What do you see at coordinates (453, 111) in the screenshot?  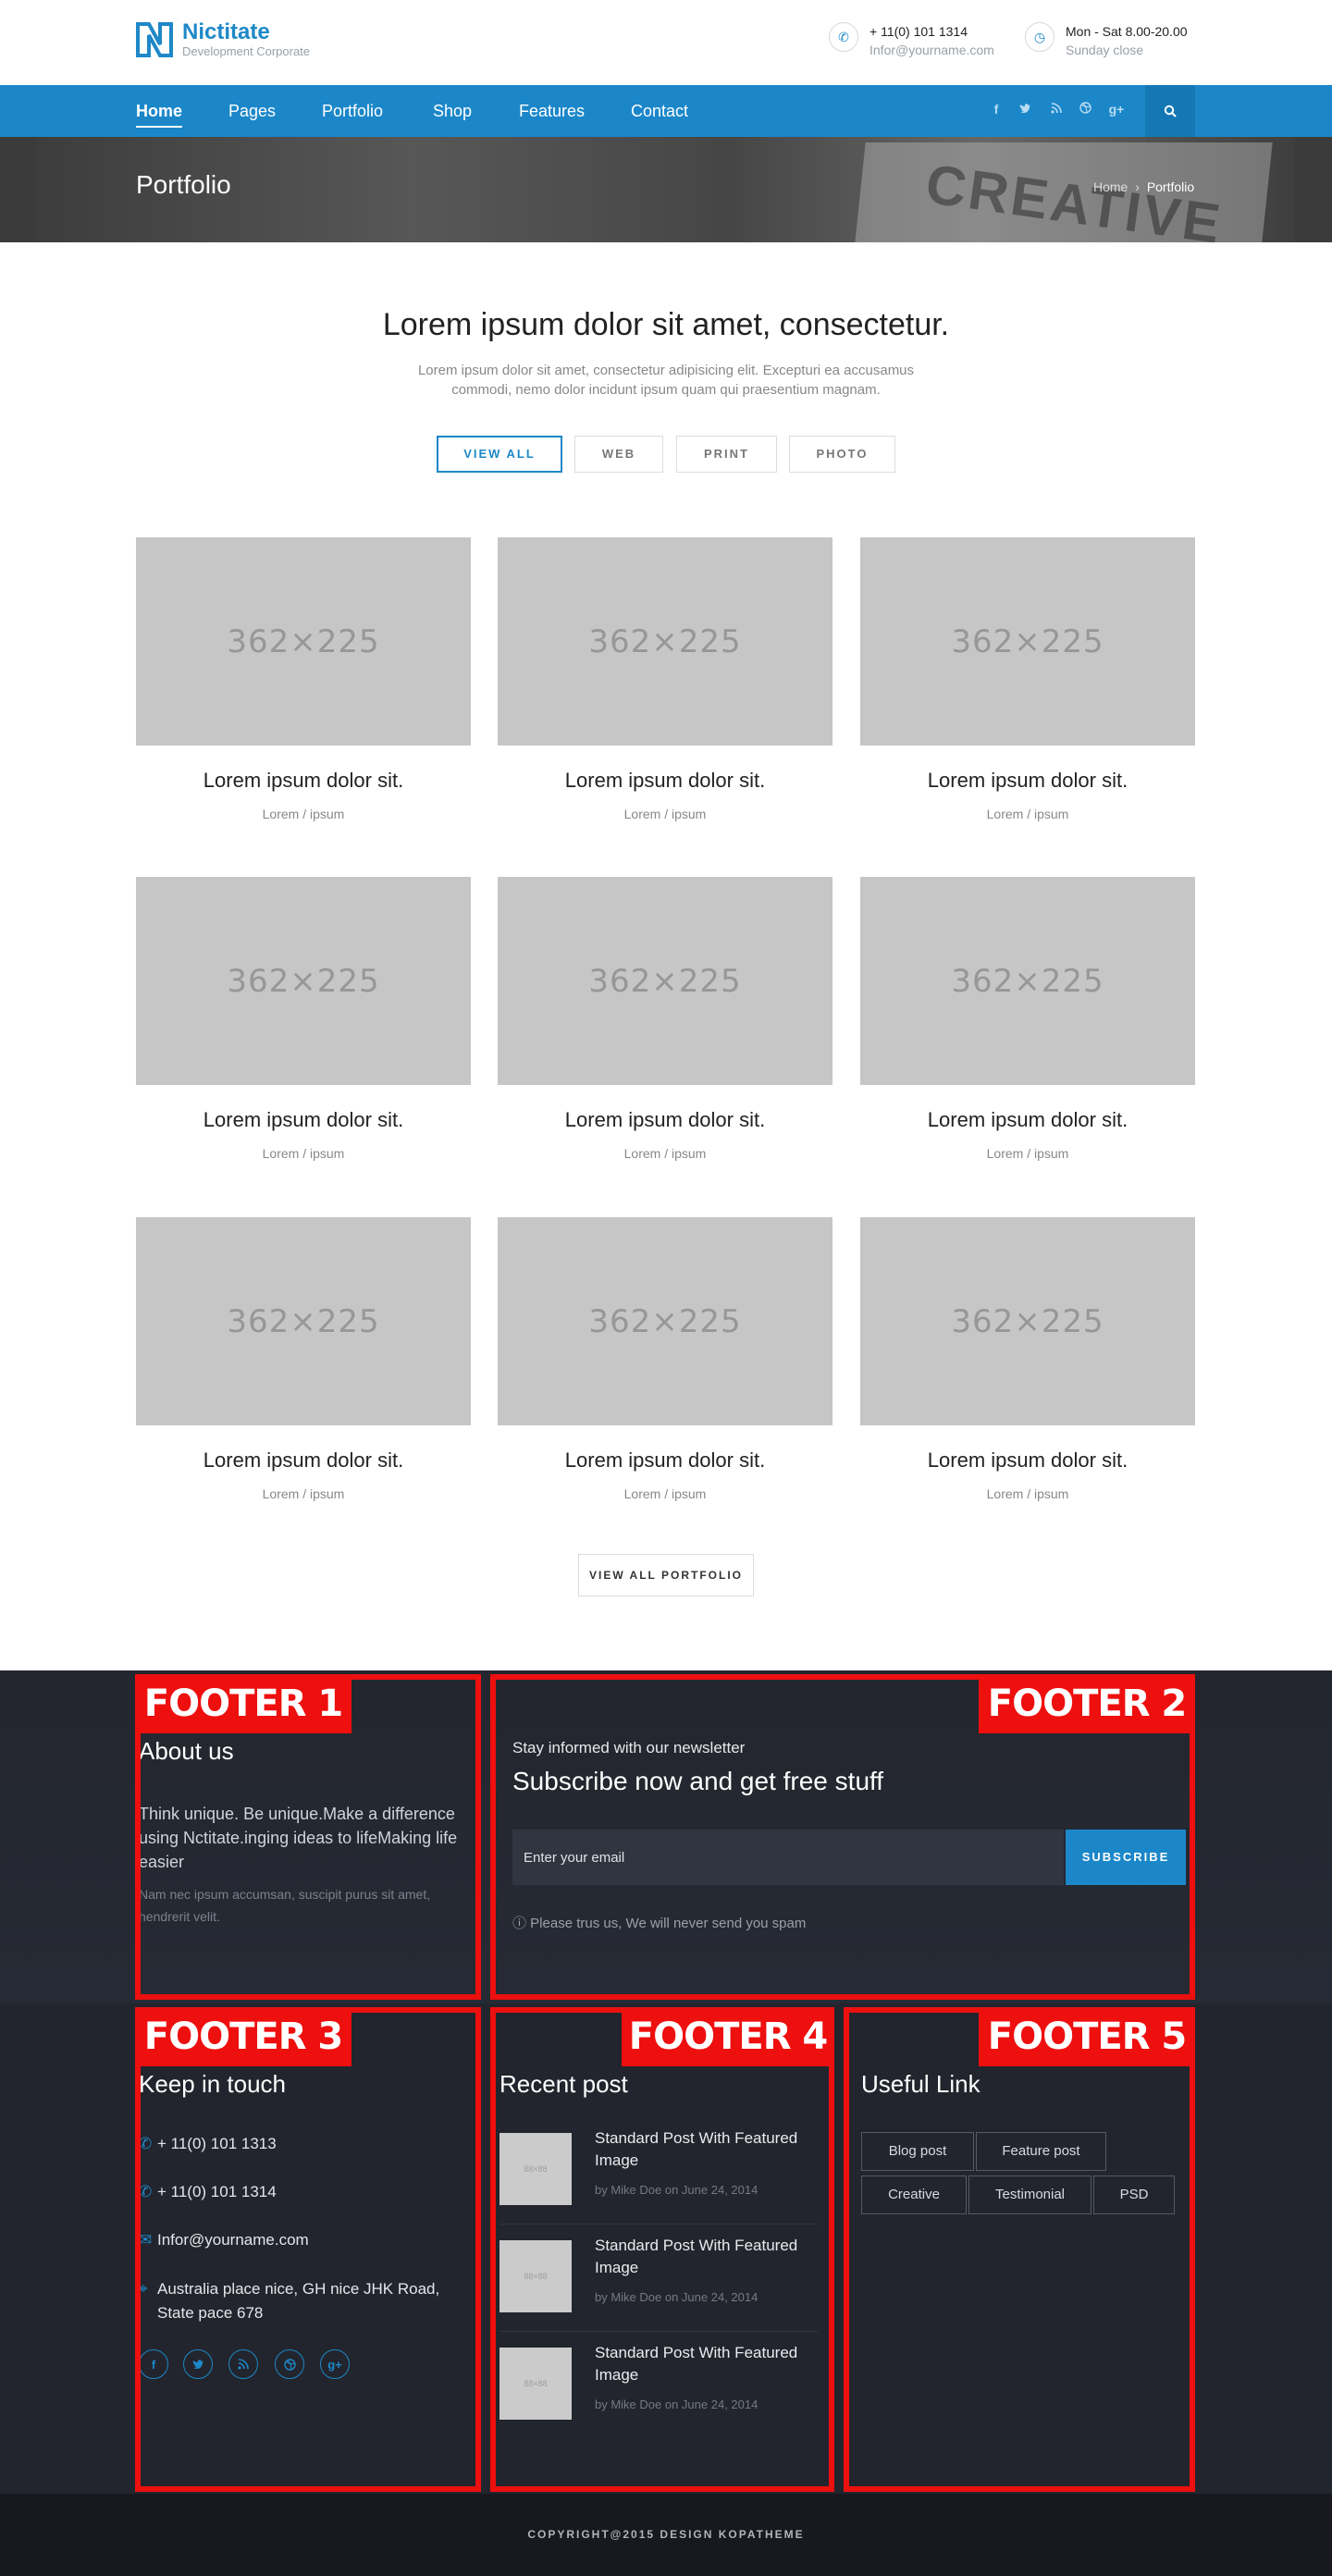 I see `nav-item-shop: Shop` at bounding box center [453, 111].